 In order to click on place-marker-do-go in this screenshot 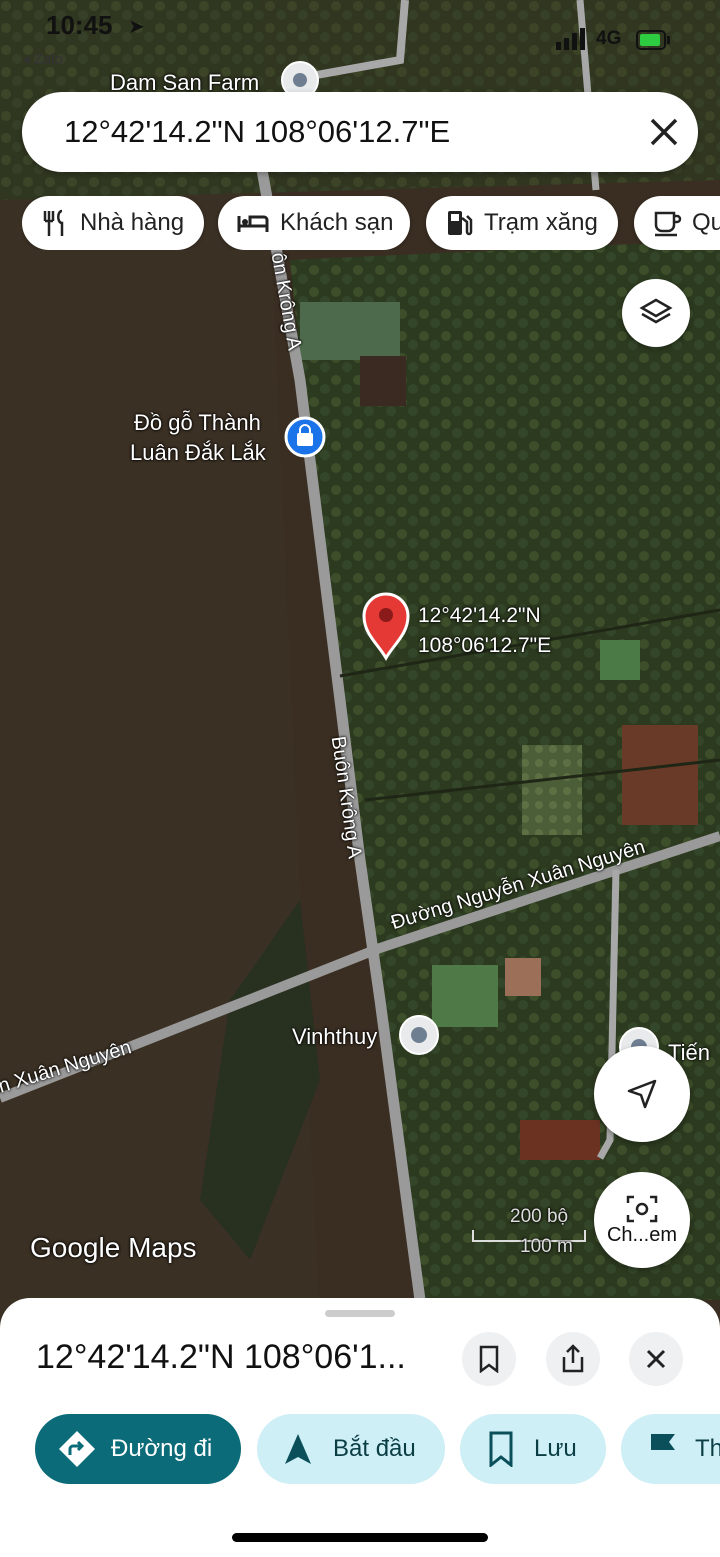, I will do `click(305, 437)`.